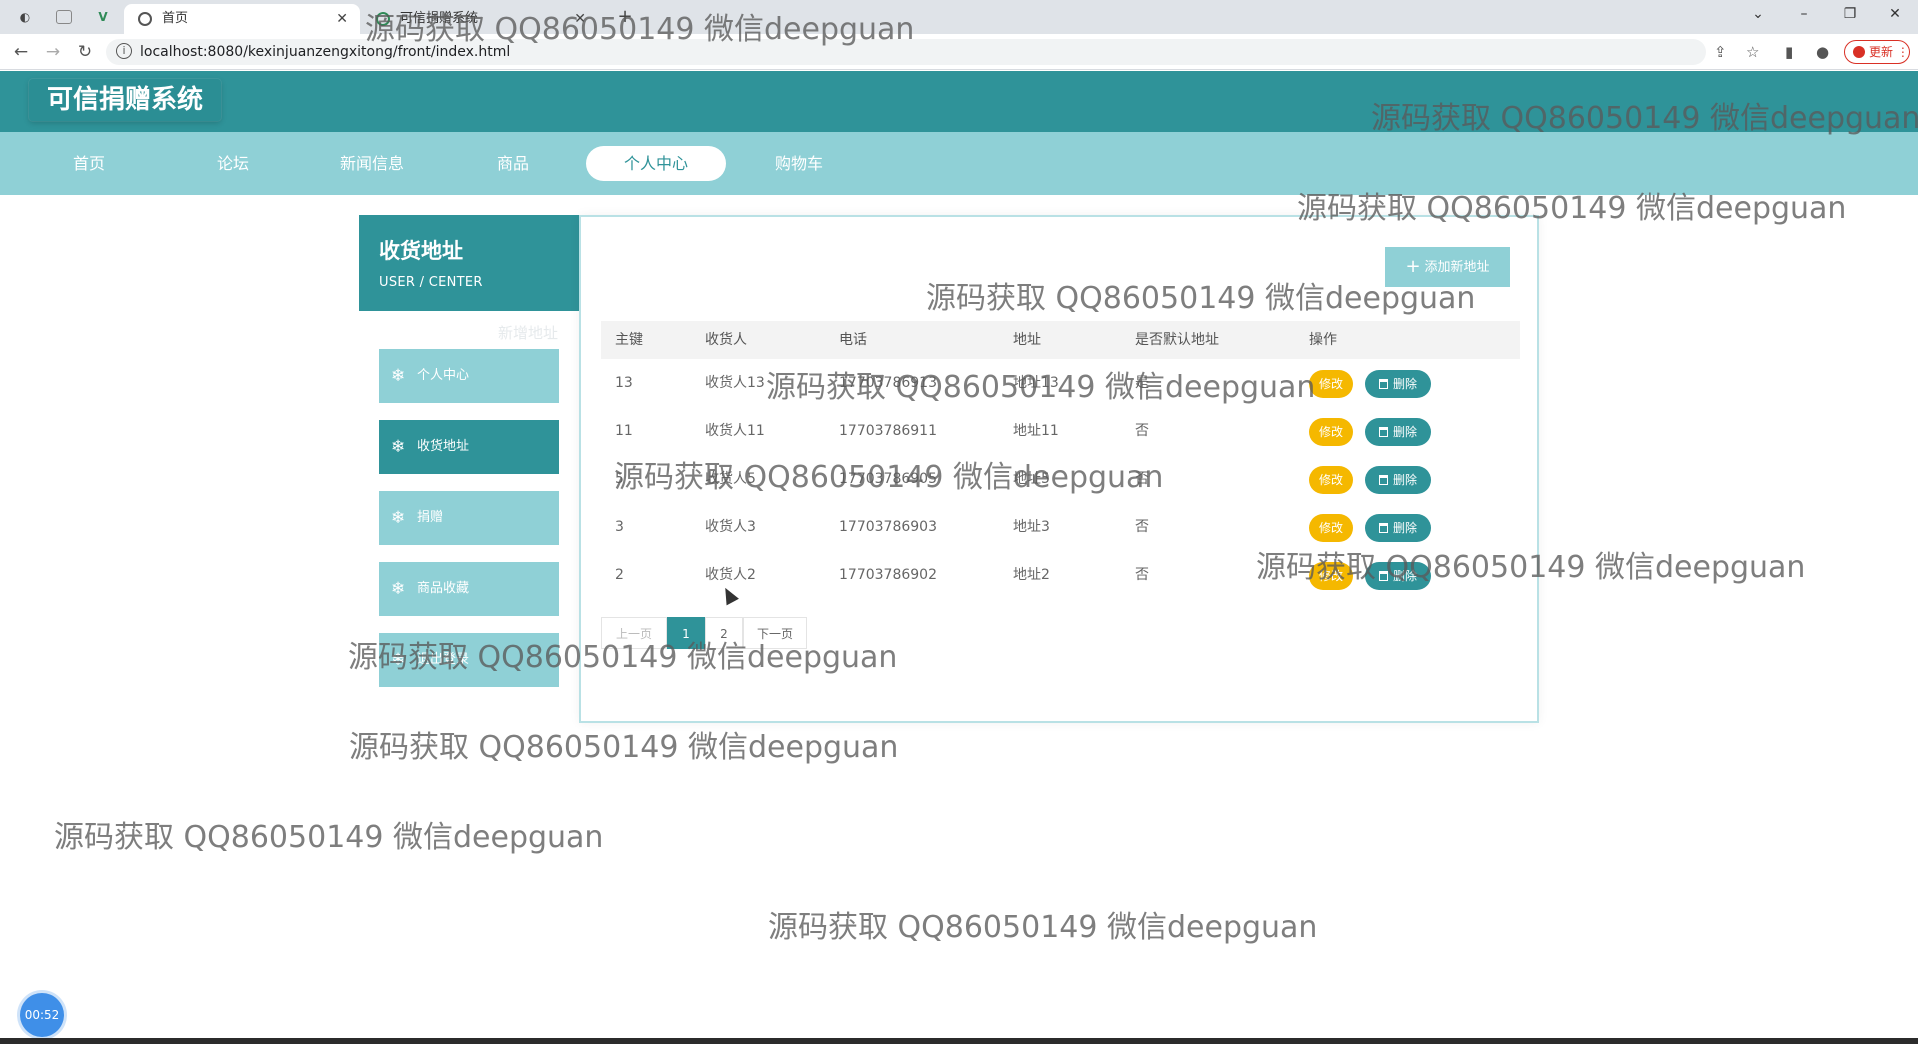 This screenshot has width=1918, height=1044. I want to click on sidebar-subtitle: USER / CENTER, so click(431, 282).